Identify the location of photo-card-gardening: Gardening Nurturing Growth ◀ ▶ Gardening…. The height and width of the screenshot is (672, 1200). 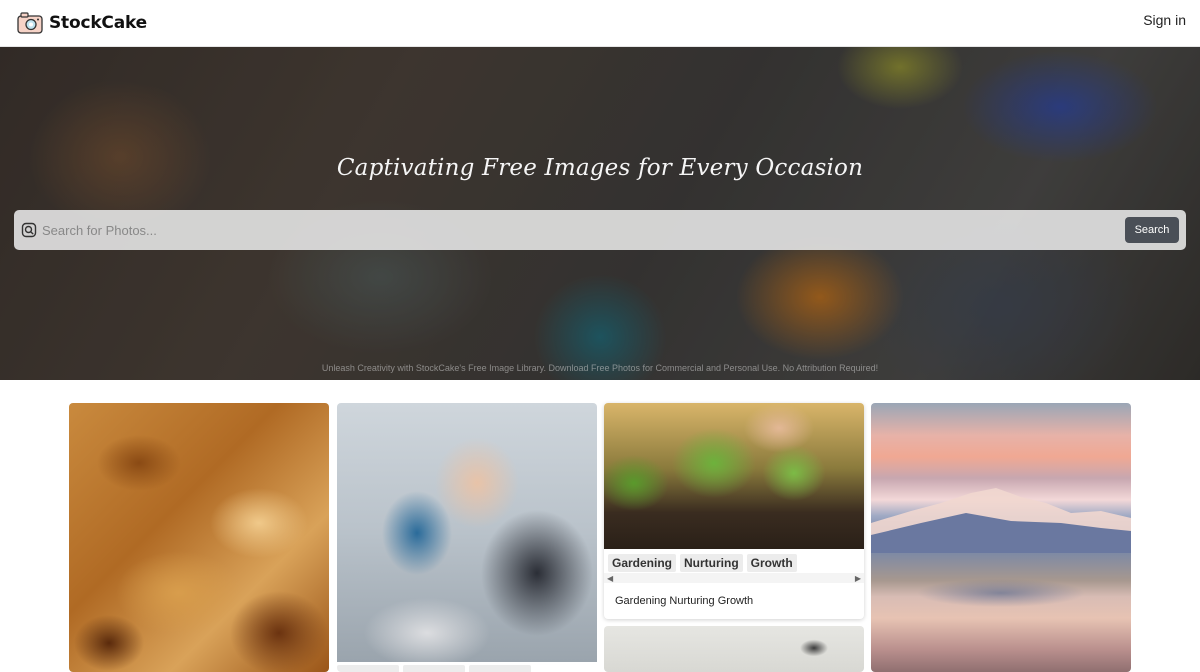
(734, 511).